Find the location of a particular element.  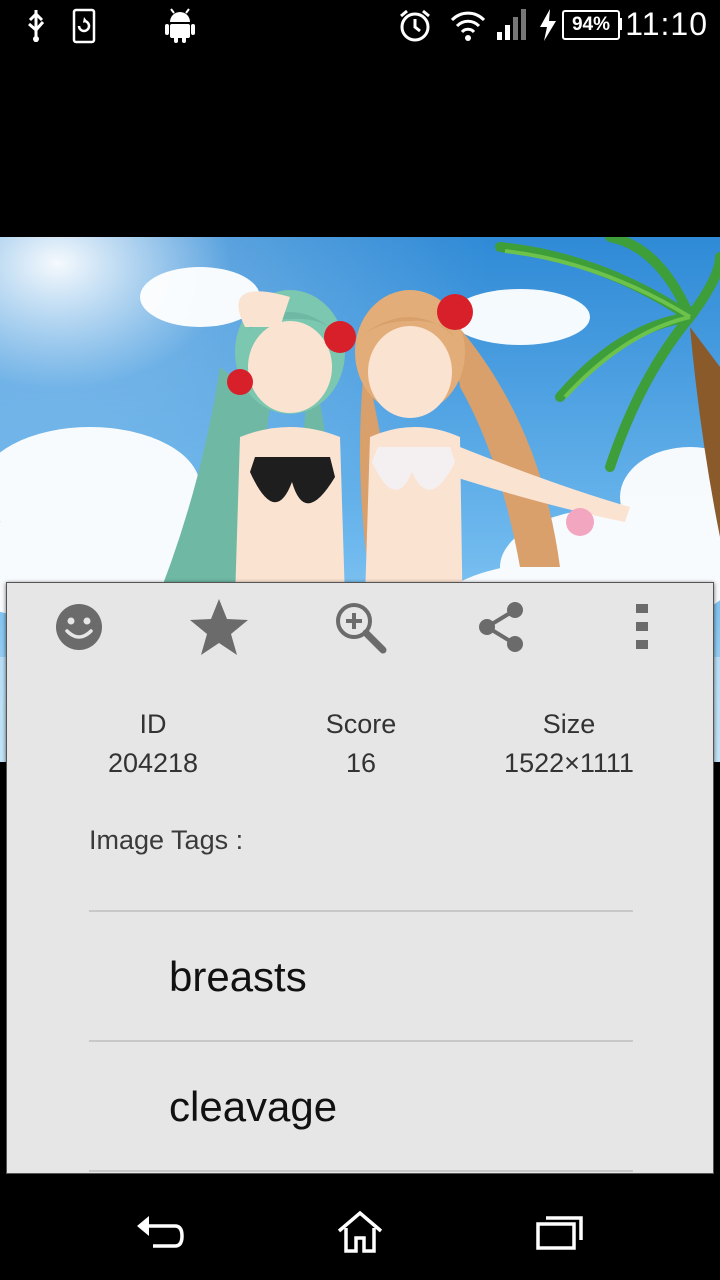

zoom-button is located at coordinates (360, 627).